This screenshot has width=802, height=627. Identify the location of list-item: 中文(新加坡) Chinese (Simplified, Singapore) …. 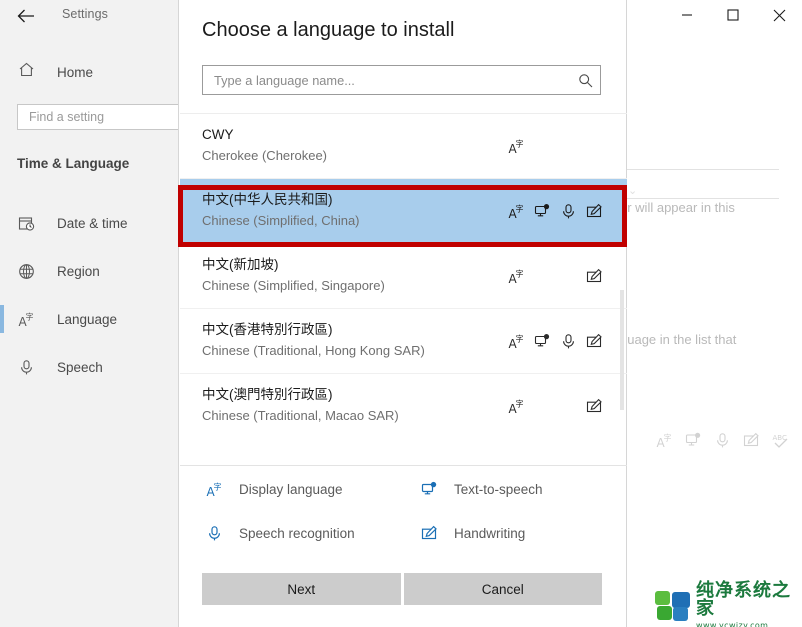
(403, 276).